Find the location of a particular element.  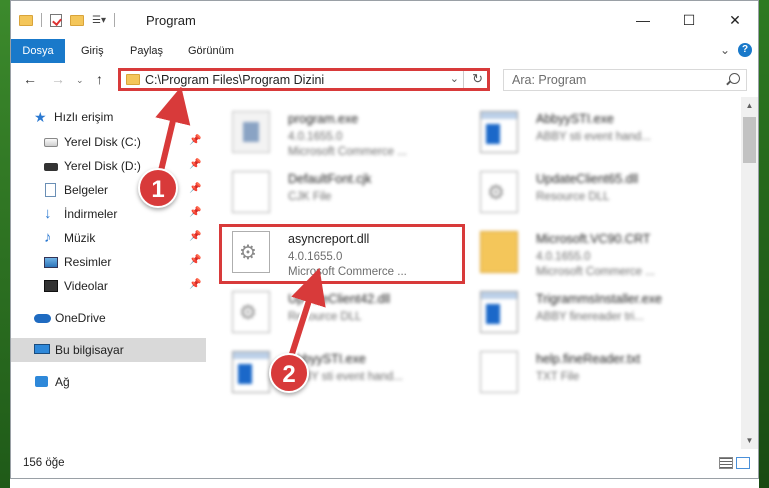

sidebar-item-disk-c: Yerel Disk (C:) 📌 is located at coordinates (108, 142).